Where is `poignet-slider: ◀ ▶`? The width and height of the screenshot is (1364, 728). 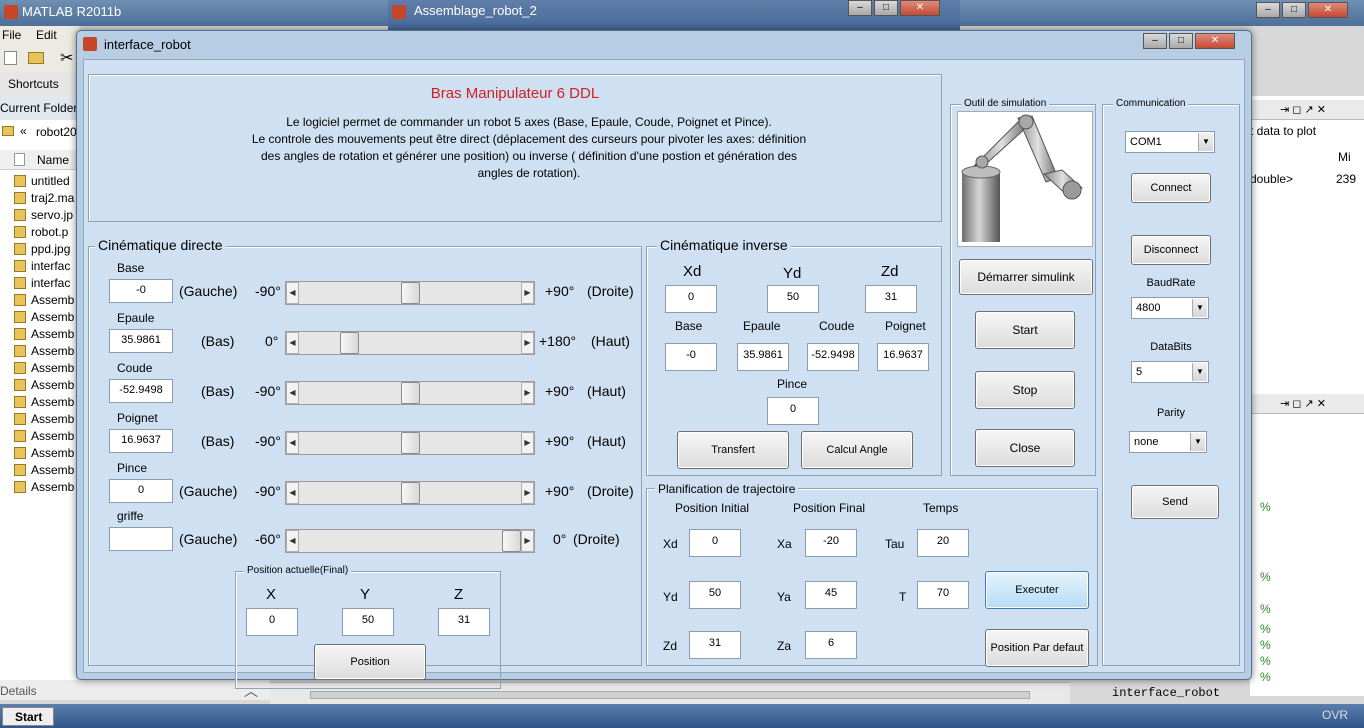
poignet-slider: ◀ ▶ is located at coordinates (410, 443).